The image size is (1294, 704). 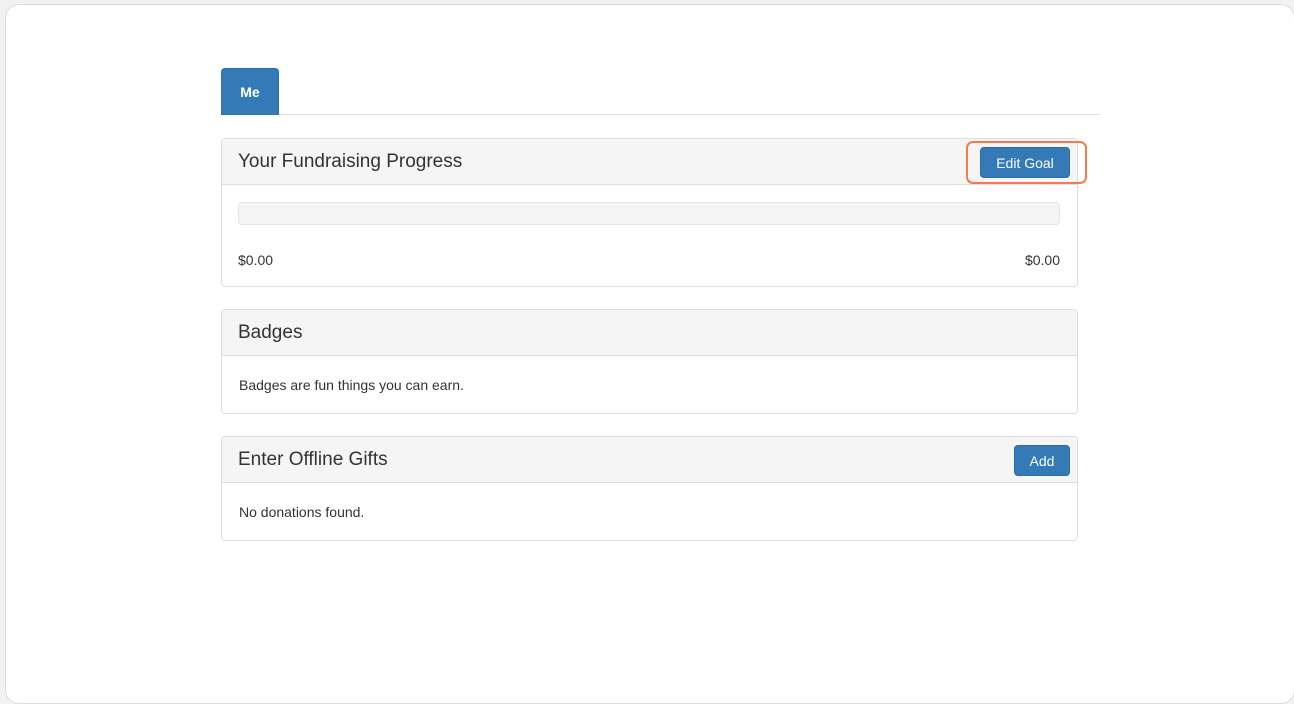 I want to click on badges-description: Badges are fun things you can earn., so click(x=351, y=385).